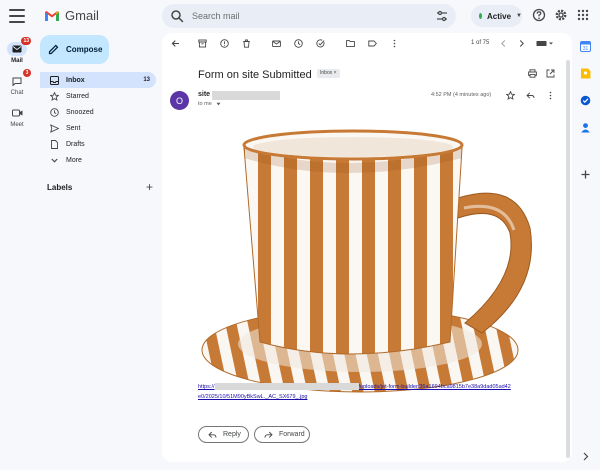 The width and height of the screenshot is (600, 470). I want to click on folder-label: Drafts, so click(75, 144).